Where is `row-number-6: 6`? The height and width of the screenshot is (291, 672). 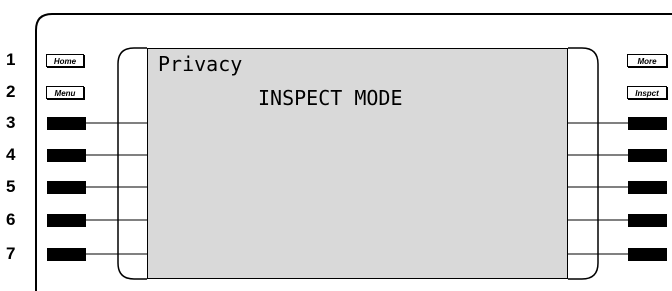
row-number-6: 6 is located at coordinates (11, 219).